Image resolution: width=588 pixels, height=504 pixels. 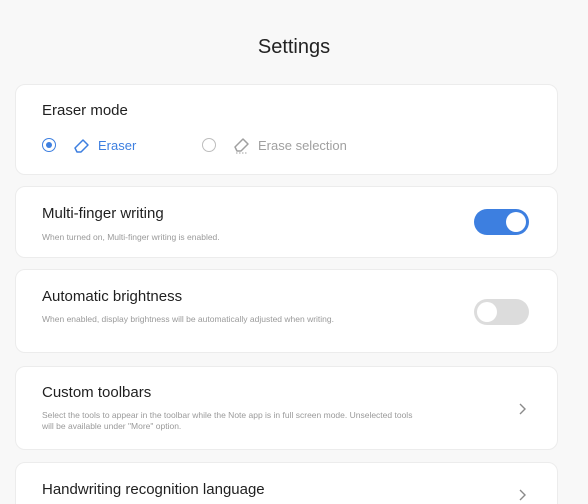 I want to click on page-title: Settings, so click(x=294, y=47).